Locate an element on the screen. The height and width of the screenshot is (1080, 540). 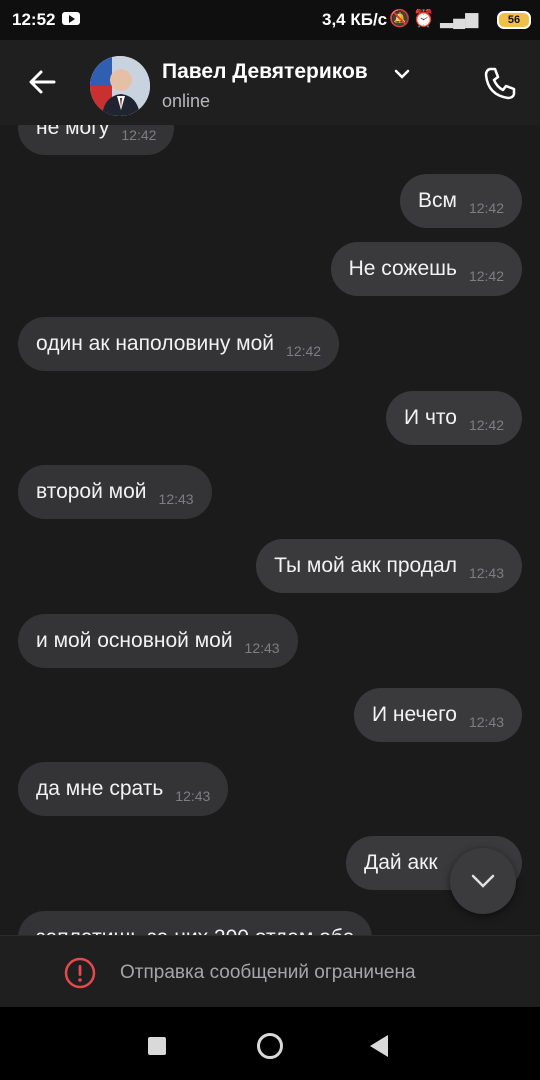
message-text: один ак наполовину мой is located at coordinates (155, 343).